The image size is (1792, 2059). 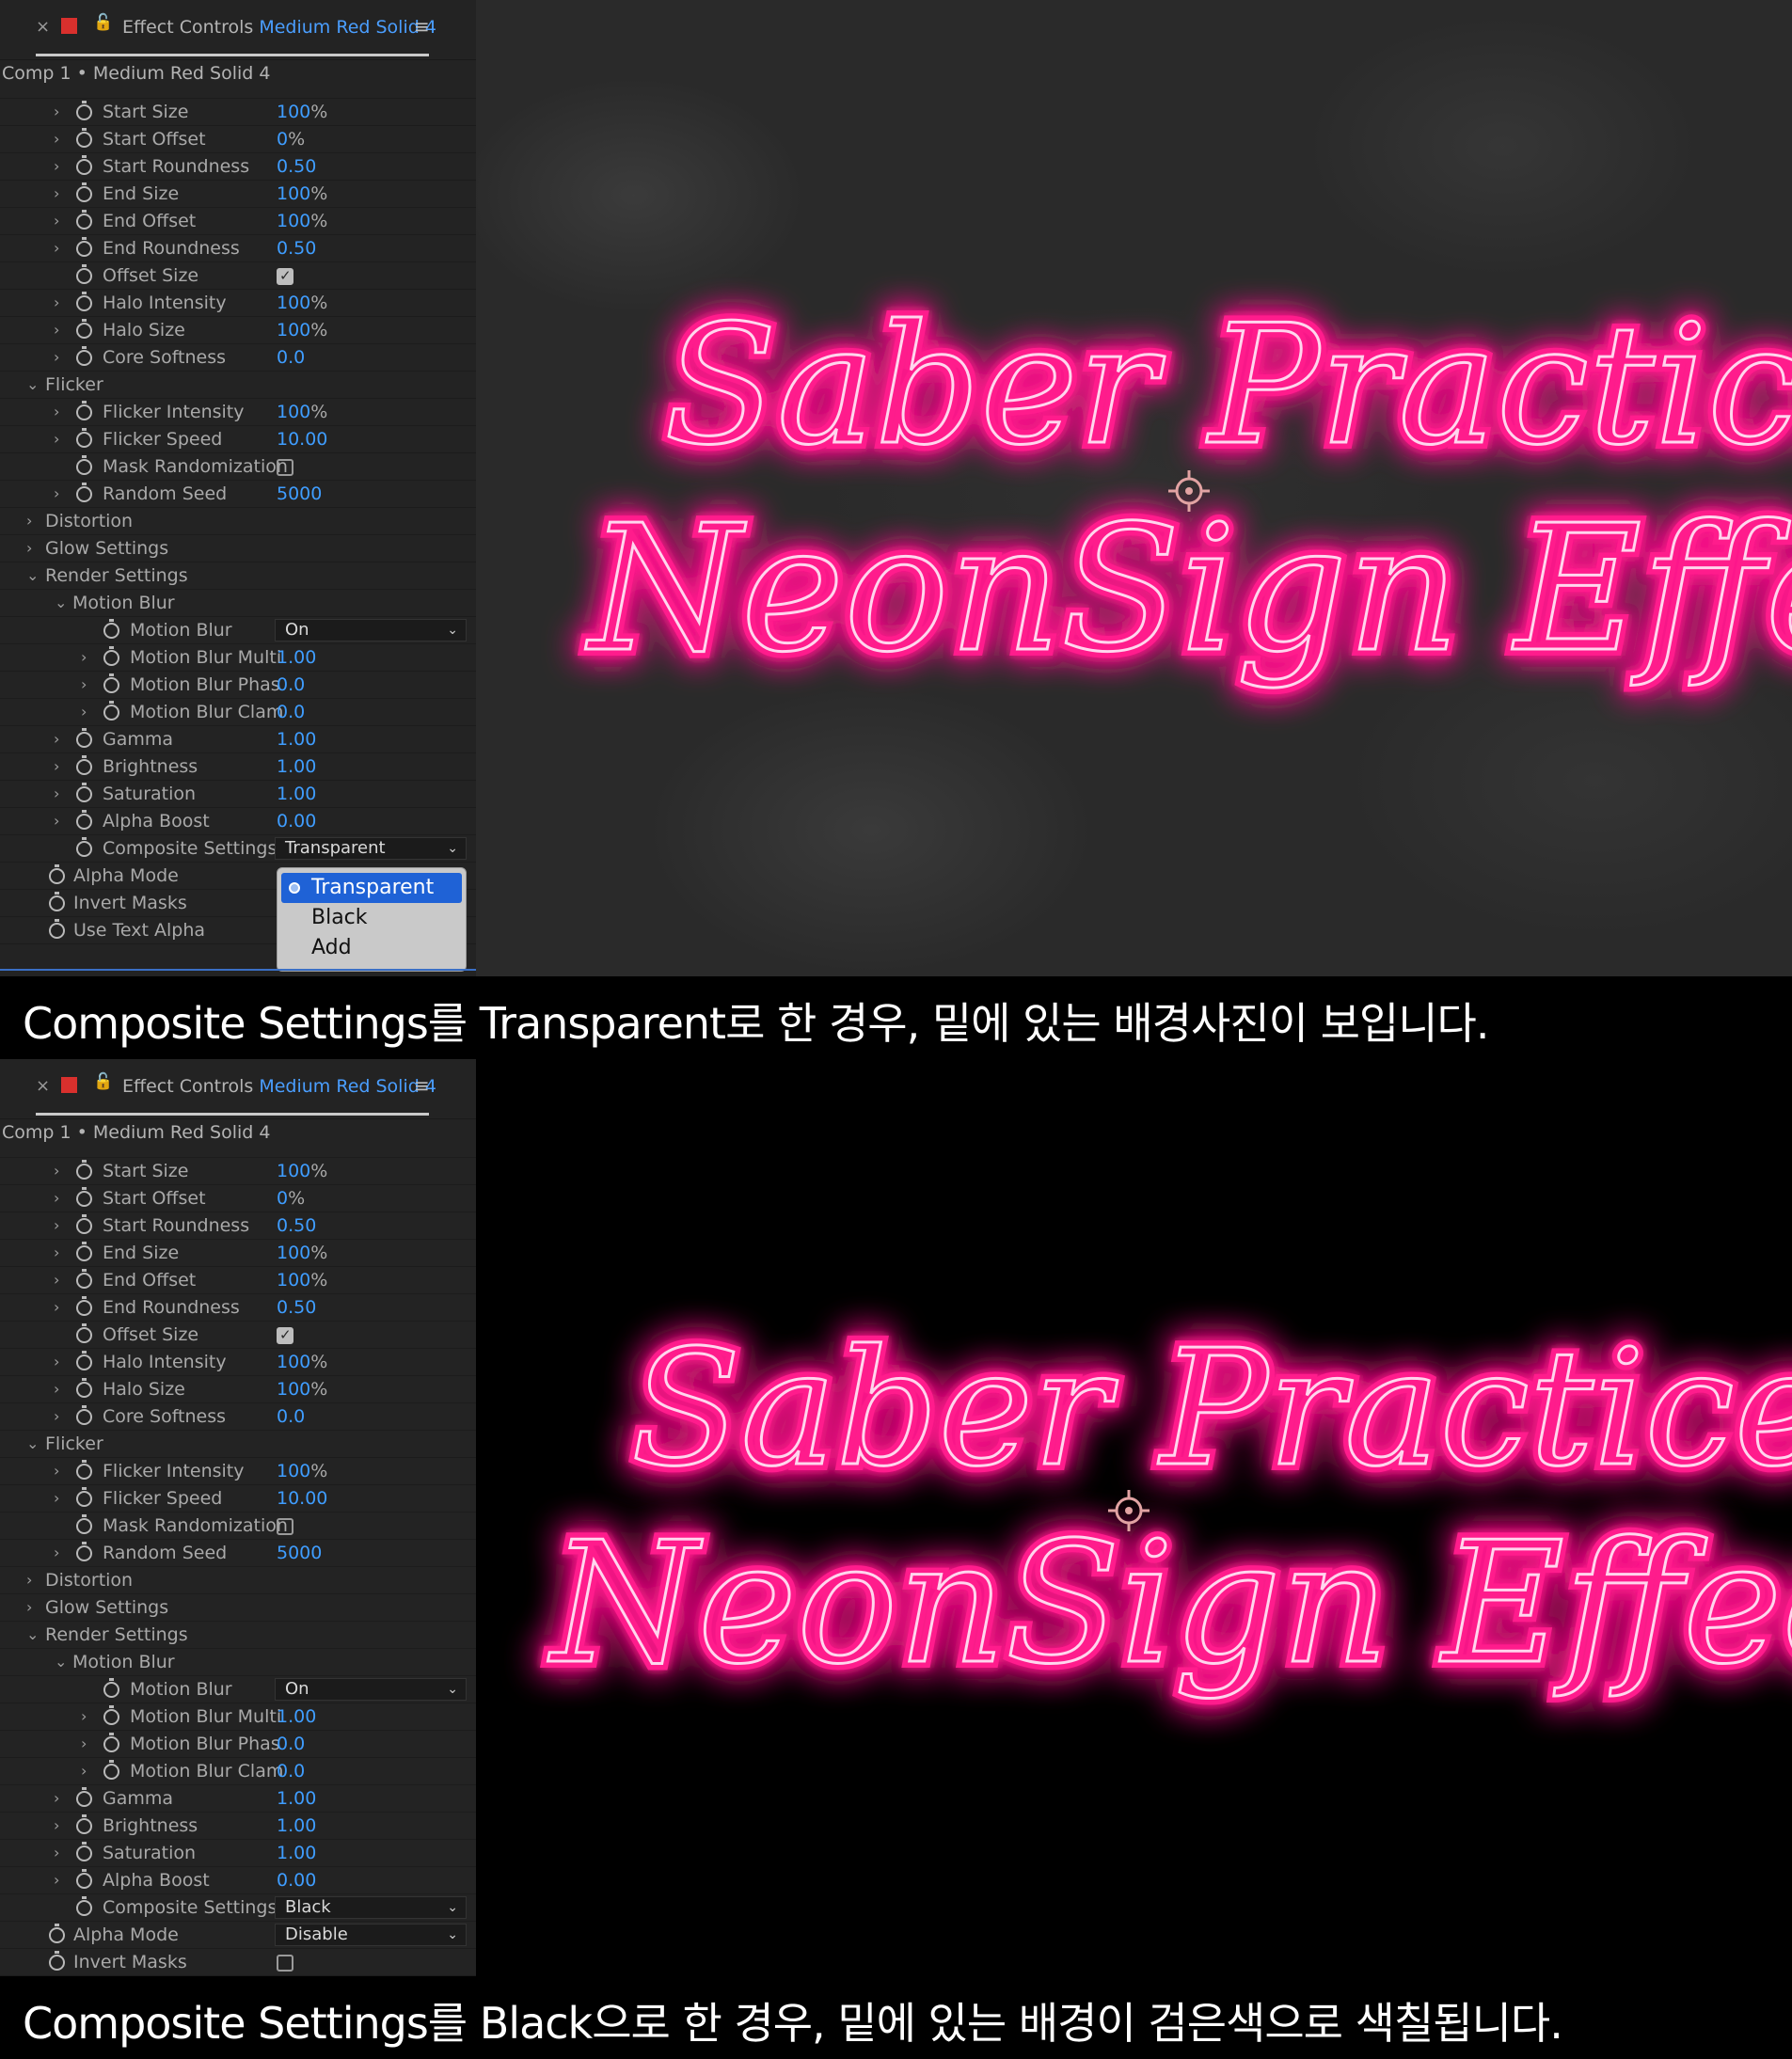 What do you see at coordinates (238, 1526) in the screenshot?
I see `property-row-mask-randomization: Mask Randomization` at bounding box center [238, 1526].